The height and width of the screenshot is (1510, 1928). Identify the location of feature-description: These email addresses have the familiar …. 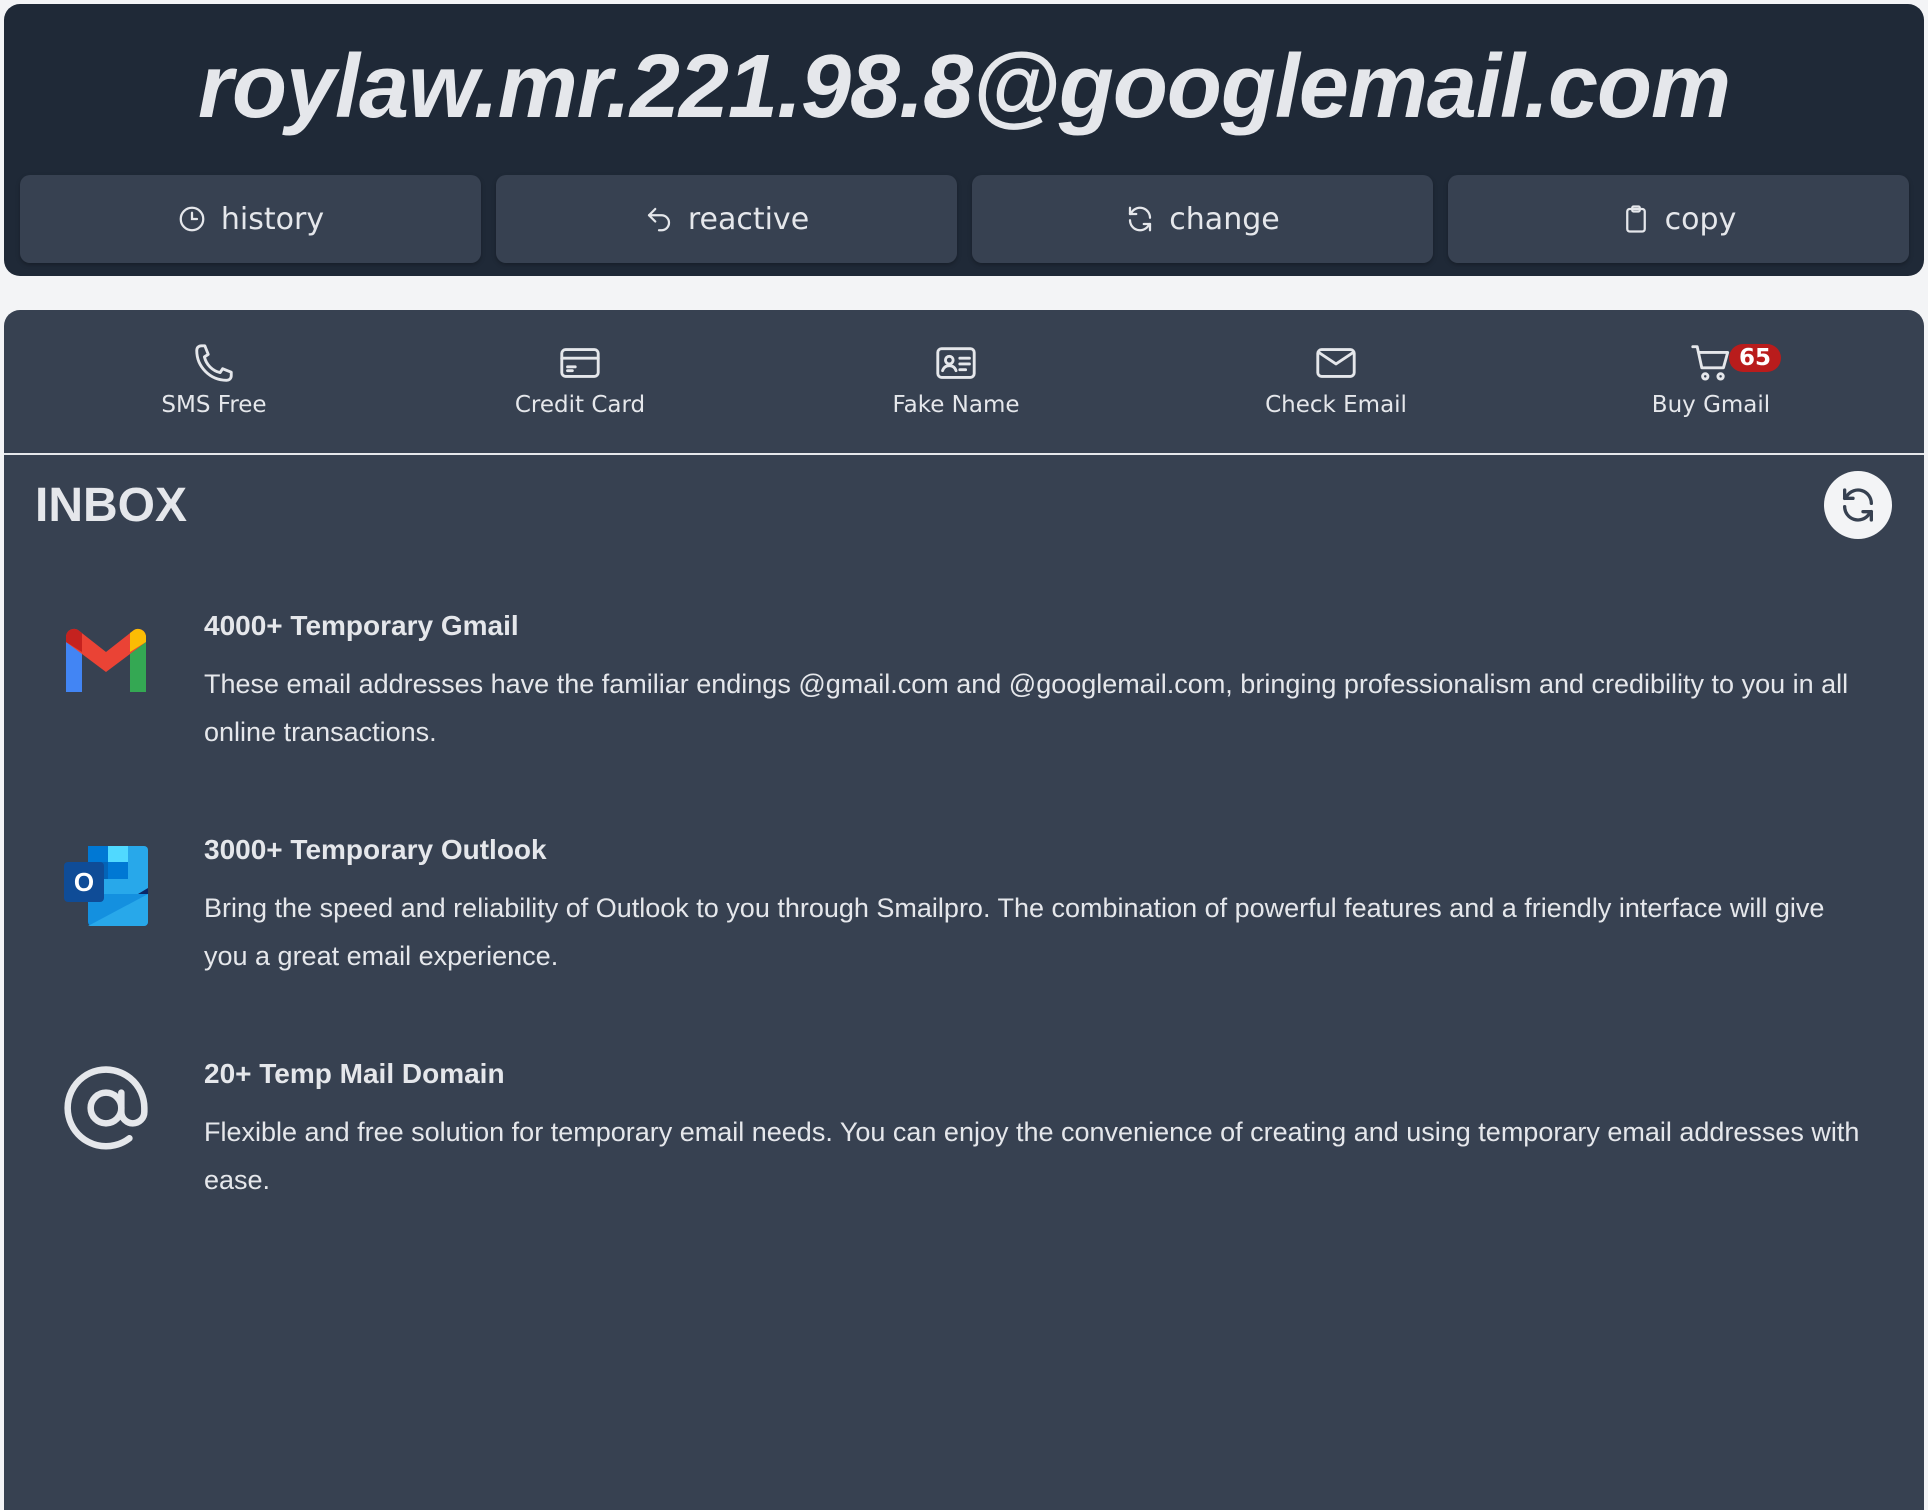
(1026, 708).